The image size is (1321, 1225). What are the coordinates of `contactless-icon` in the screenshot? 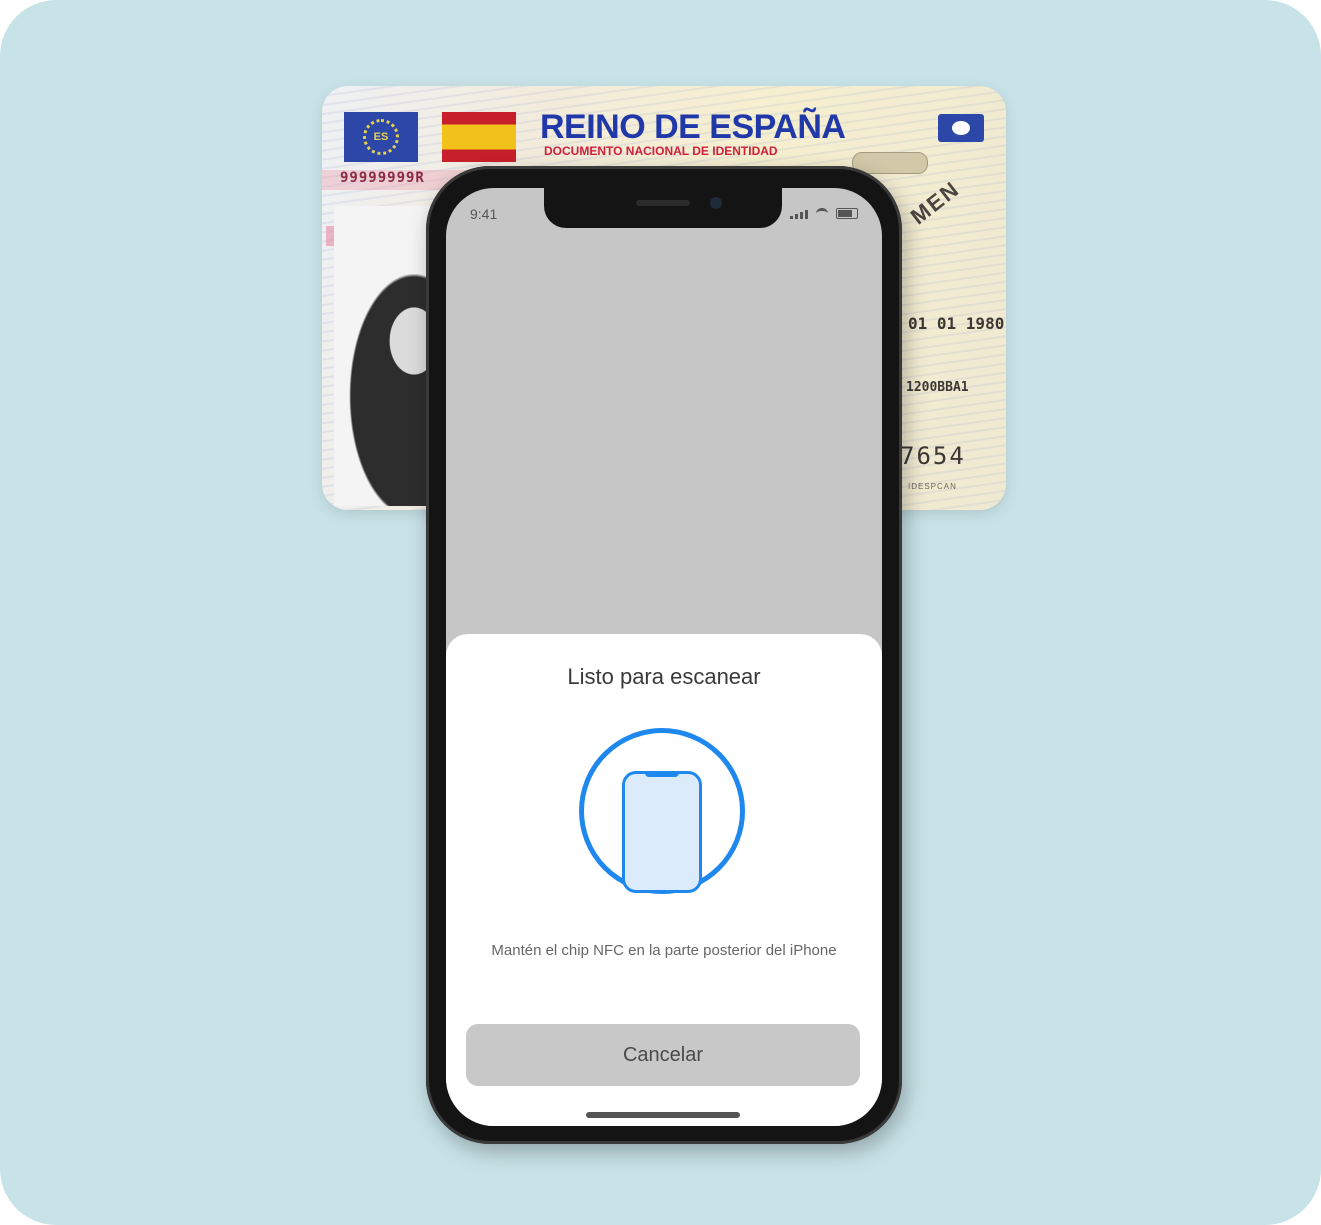 It's located at (961, 128).